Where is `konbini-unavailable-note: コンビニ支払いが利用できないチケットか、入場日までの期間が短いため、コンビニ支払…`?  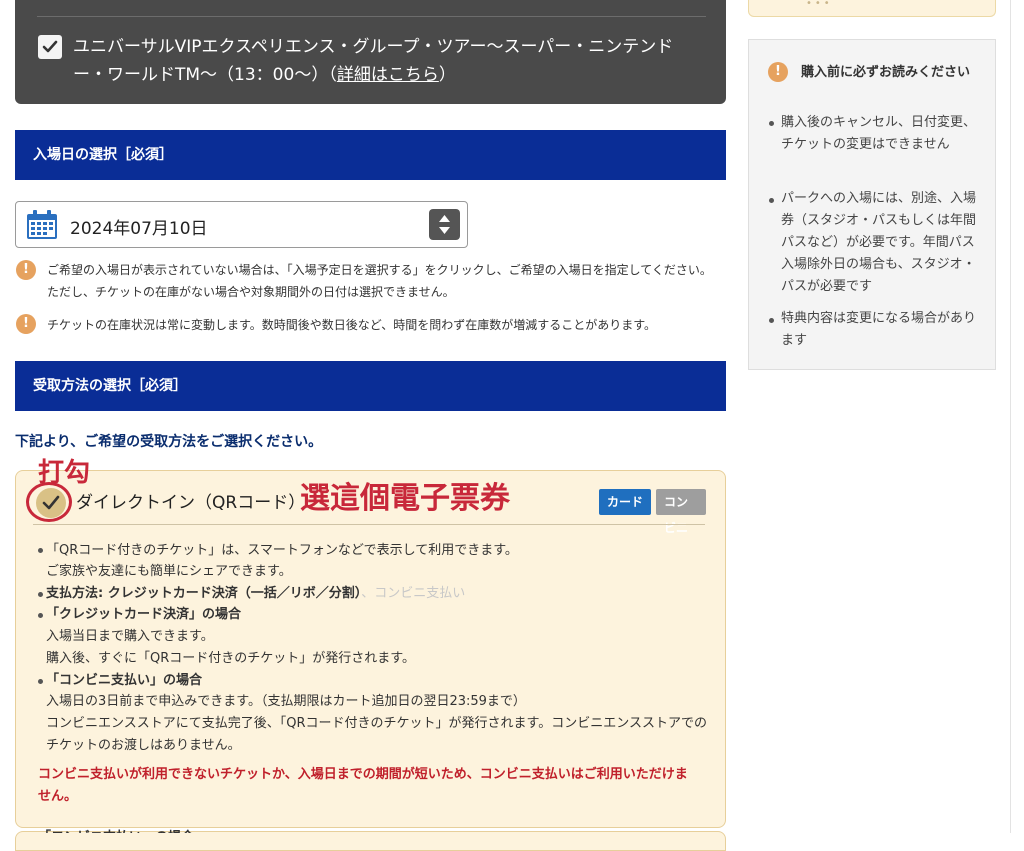 konbini-unavailable-note: コンビニ支払いが利用できないチケットか、入場日までの期間が短いため、コンビニ支払… is located at coordinates (363, 785).